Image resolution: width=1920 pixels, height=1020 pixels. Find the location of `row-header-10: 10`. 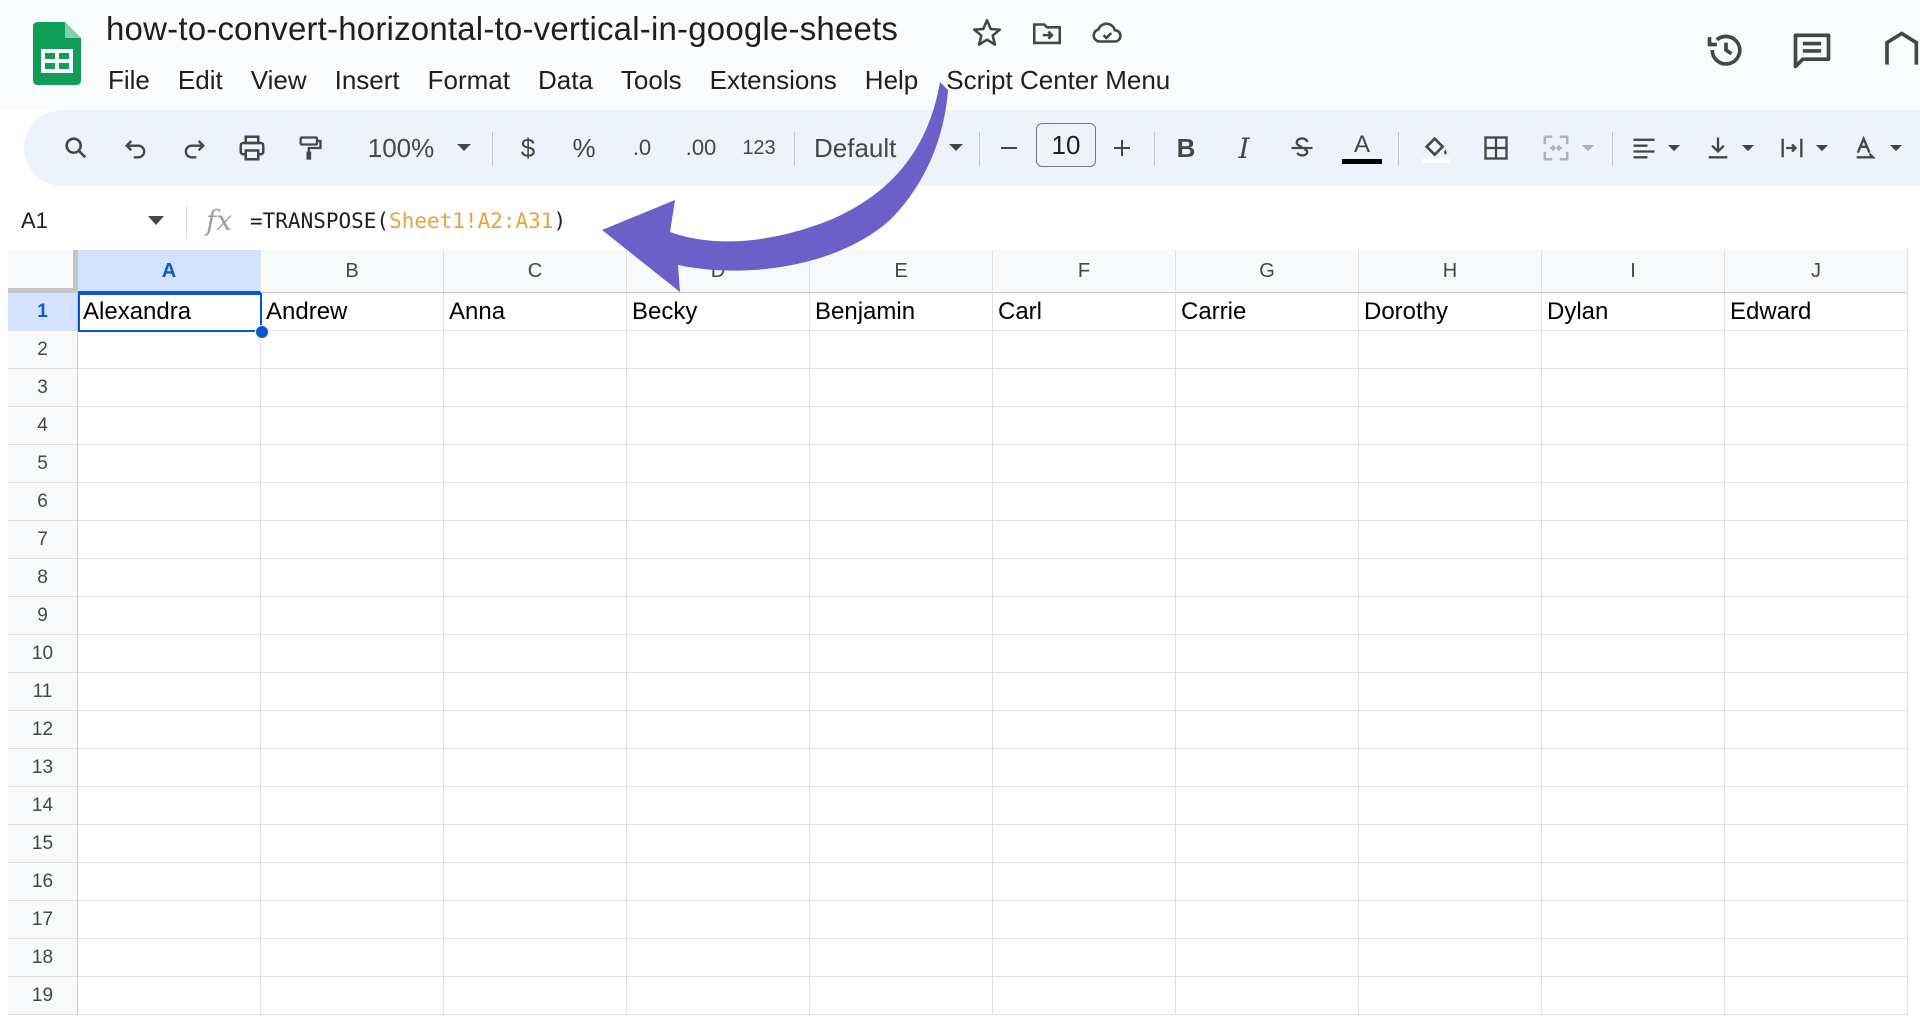

row-header-10: 10 is located at coordinates (43, 654).